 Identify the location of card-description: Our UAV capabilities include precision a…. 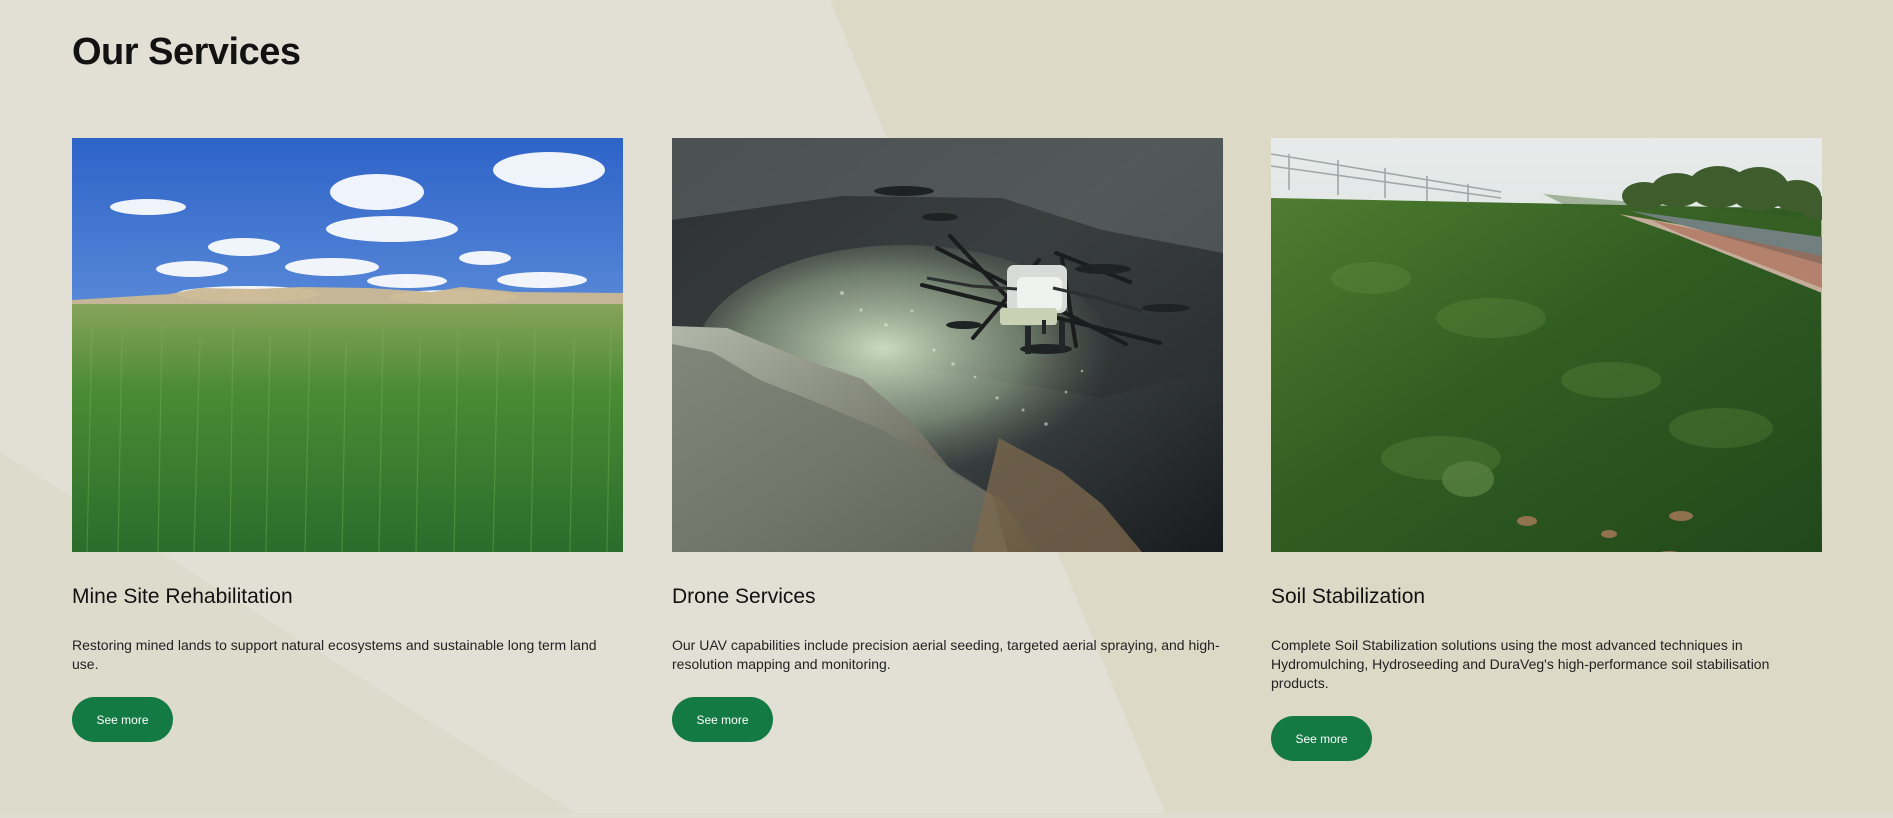
(946, 655).